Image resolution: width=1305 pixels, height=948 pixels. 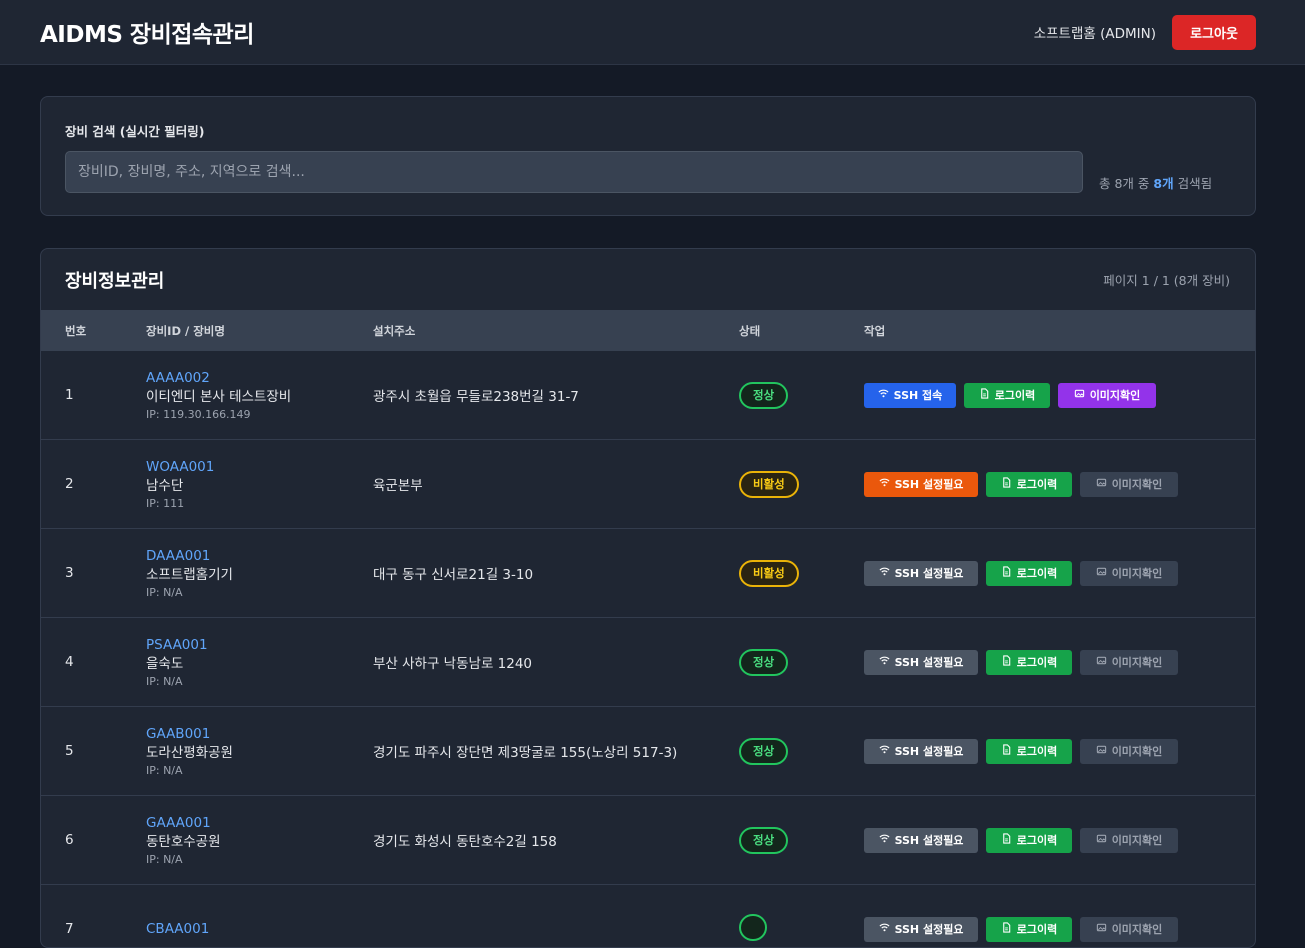 I want to click on device-cell: AAAA002 이티엔디 본사 테스트장비 IP: 119.30.166.149, so click(x=259, y=395).